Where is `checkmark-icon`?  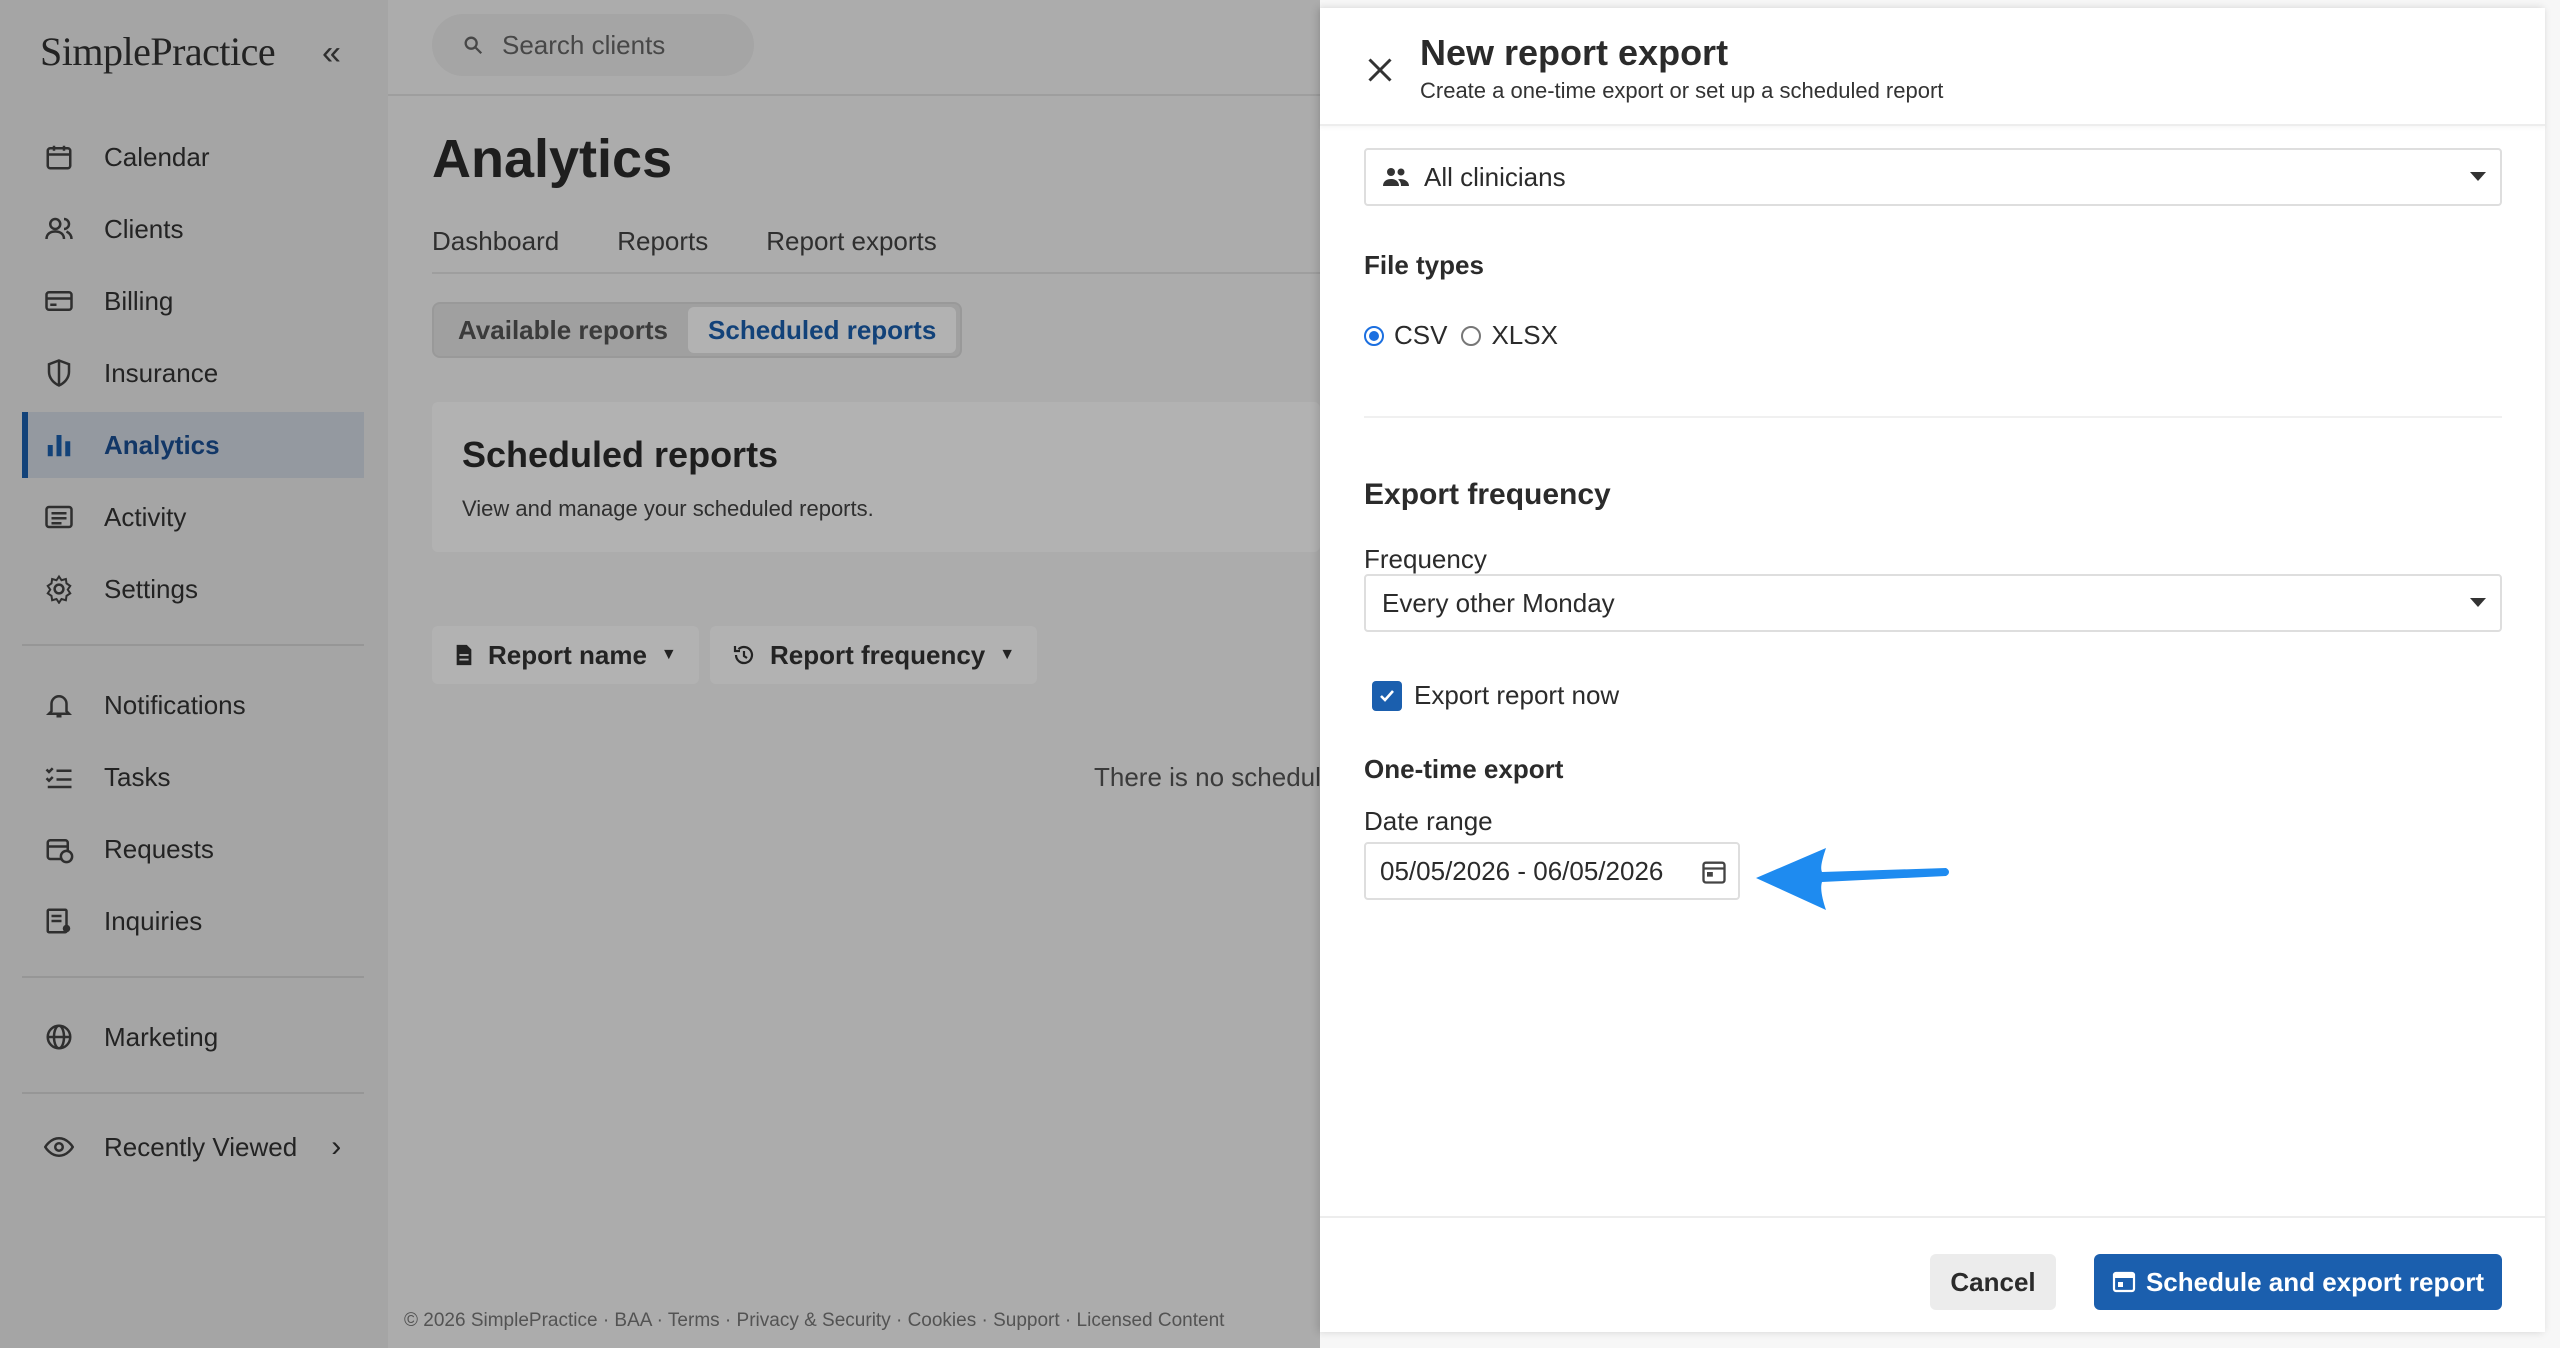 checkmark-icon is located at coordinates (1387, 695).